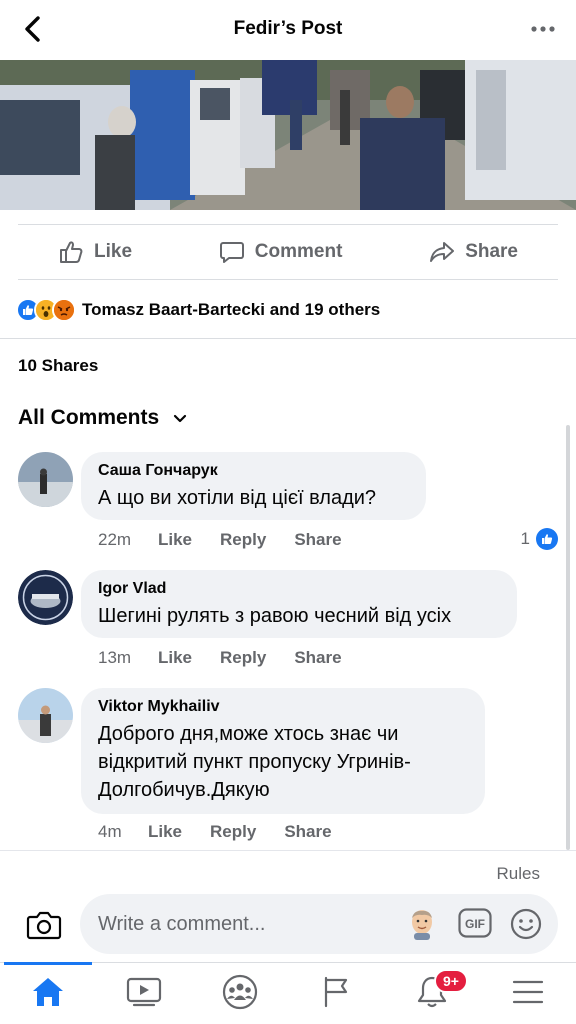 The height and width of the screenshot is (1024, 576). What do you see at coordinates (115, 657) in the screenshot?
I see `comment-time: 13m` at bounding box center [115, 657].